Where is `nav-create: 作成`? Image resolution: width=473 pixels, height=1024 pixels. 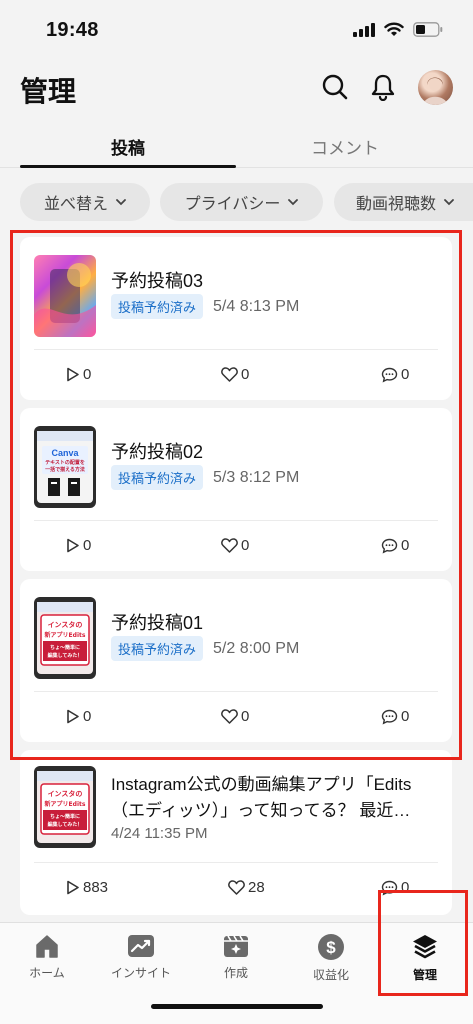
nav-create: 作成 is located at coordinates (236, 957).